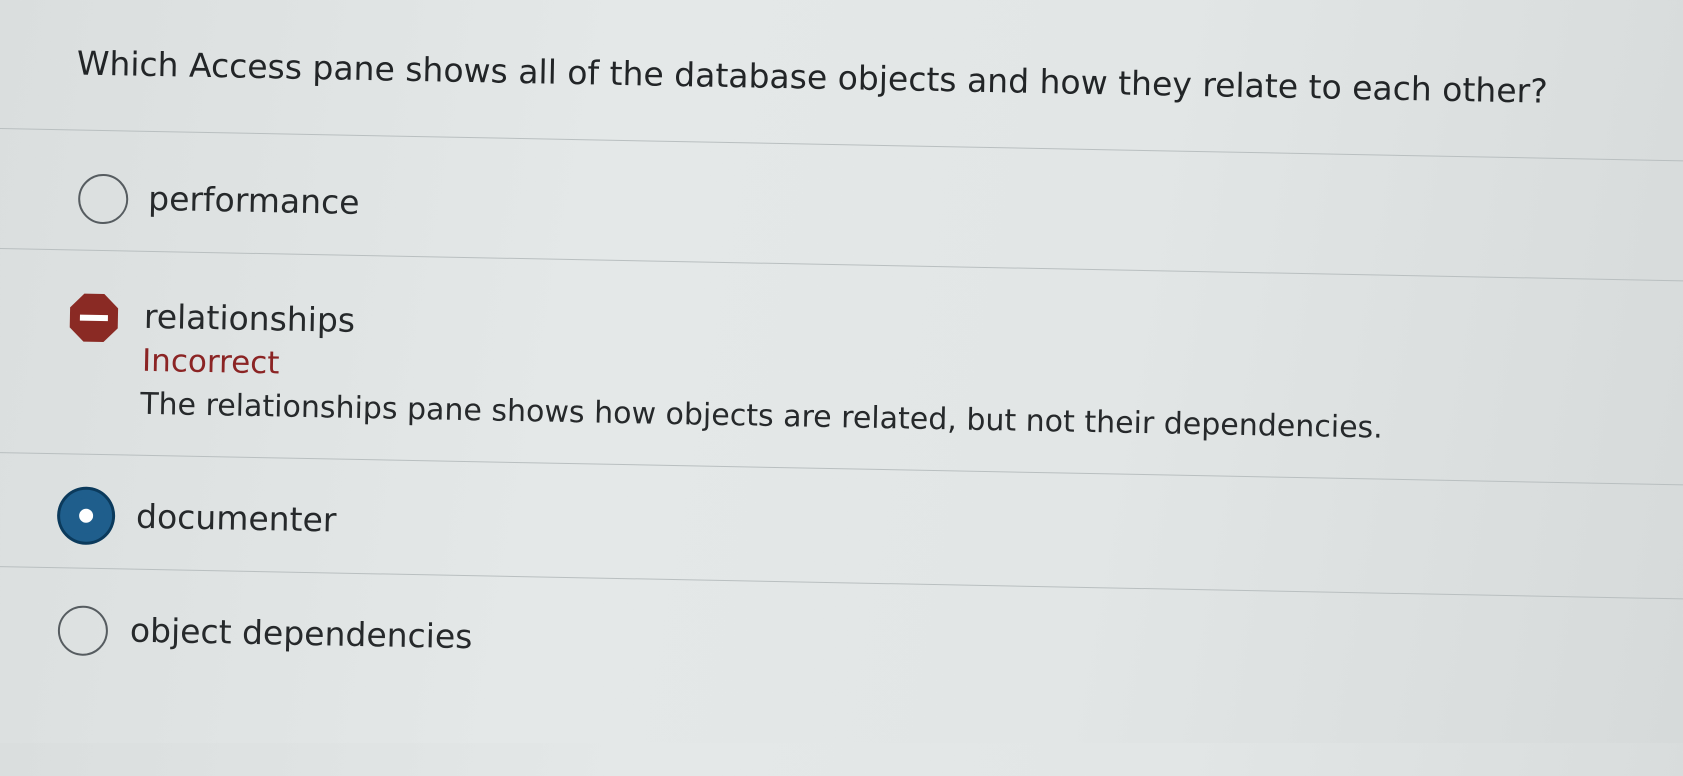 Image resolution: width=1683 pixels, height=776 pixels. What do you see at coordinates (253, 200) in the screenshot?
I see `option-label: performance` at bounding box center [253, 200].